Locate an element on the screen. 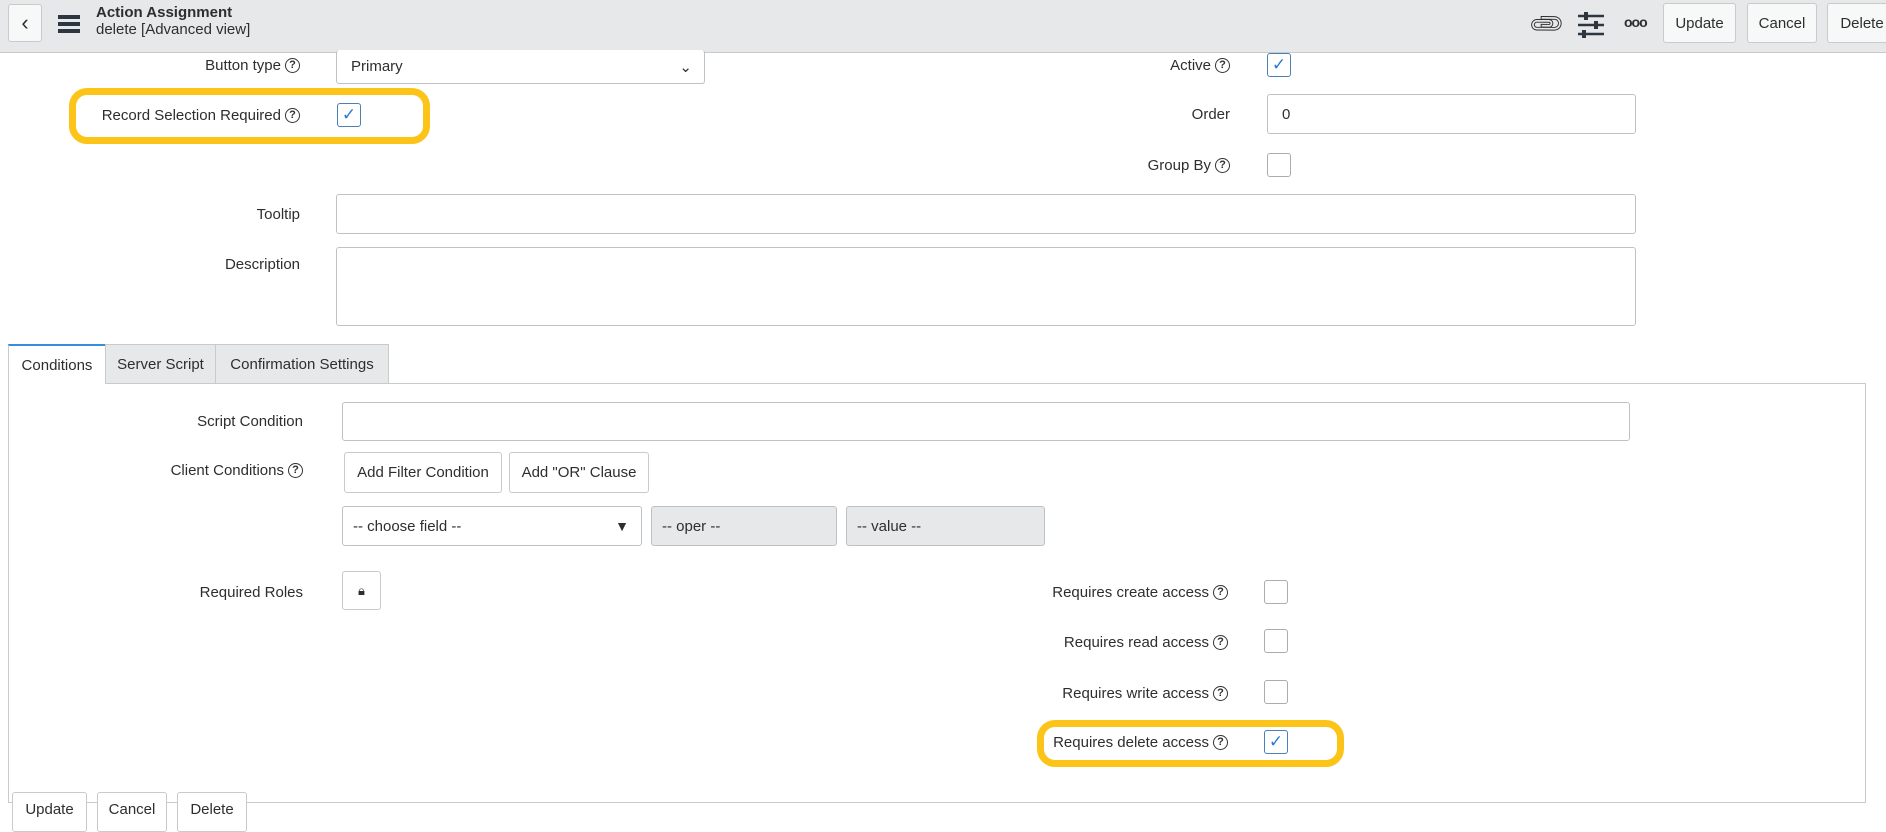  button-type-select: Primary ⌄ is located at coordinates (520, 67).